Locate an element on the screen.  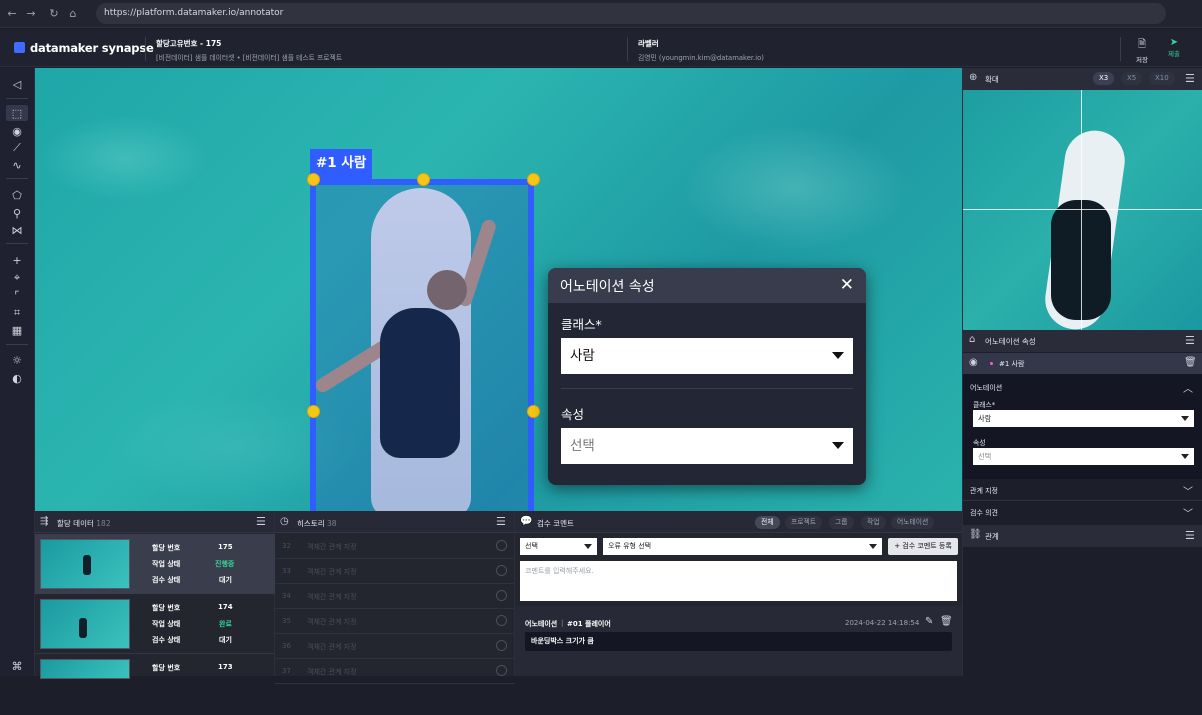
brightness-icon: ☼ is located at coordinates (17, 360).